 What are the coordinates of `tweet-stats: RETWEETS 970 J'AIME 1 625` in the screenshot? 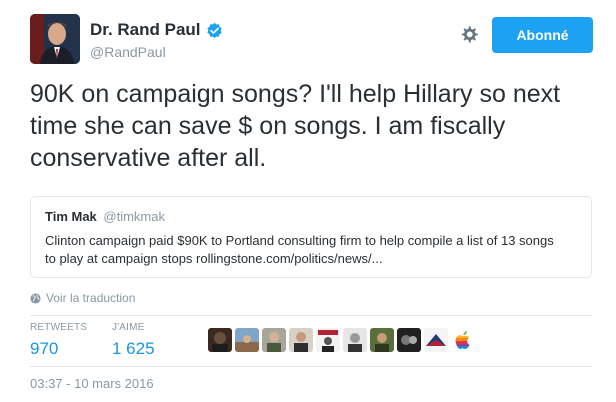 It's located at (311, 343).